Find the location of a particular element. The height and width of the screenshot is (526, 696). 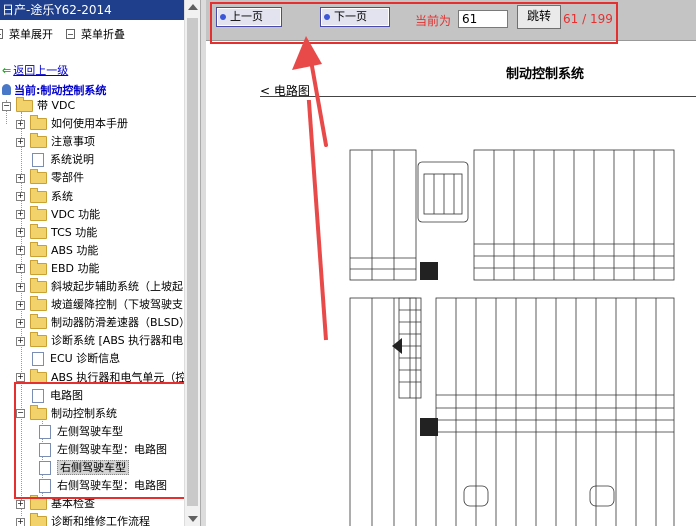

tree-item-label: 坡道缓降控制（下坡驾驶支 is located at coordinates (117, 305).